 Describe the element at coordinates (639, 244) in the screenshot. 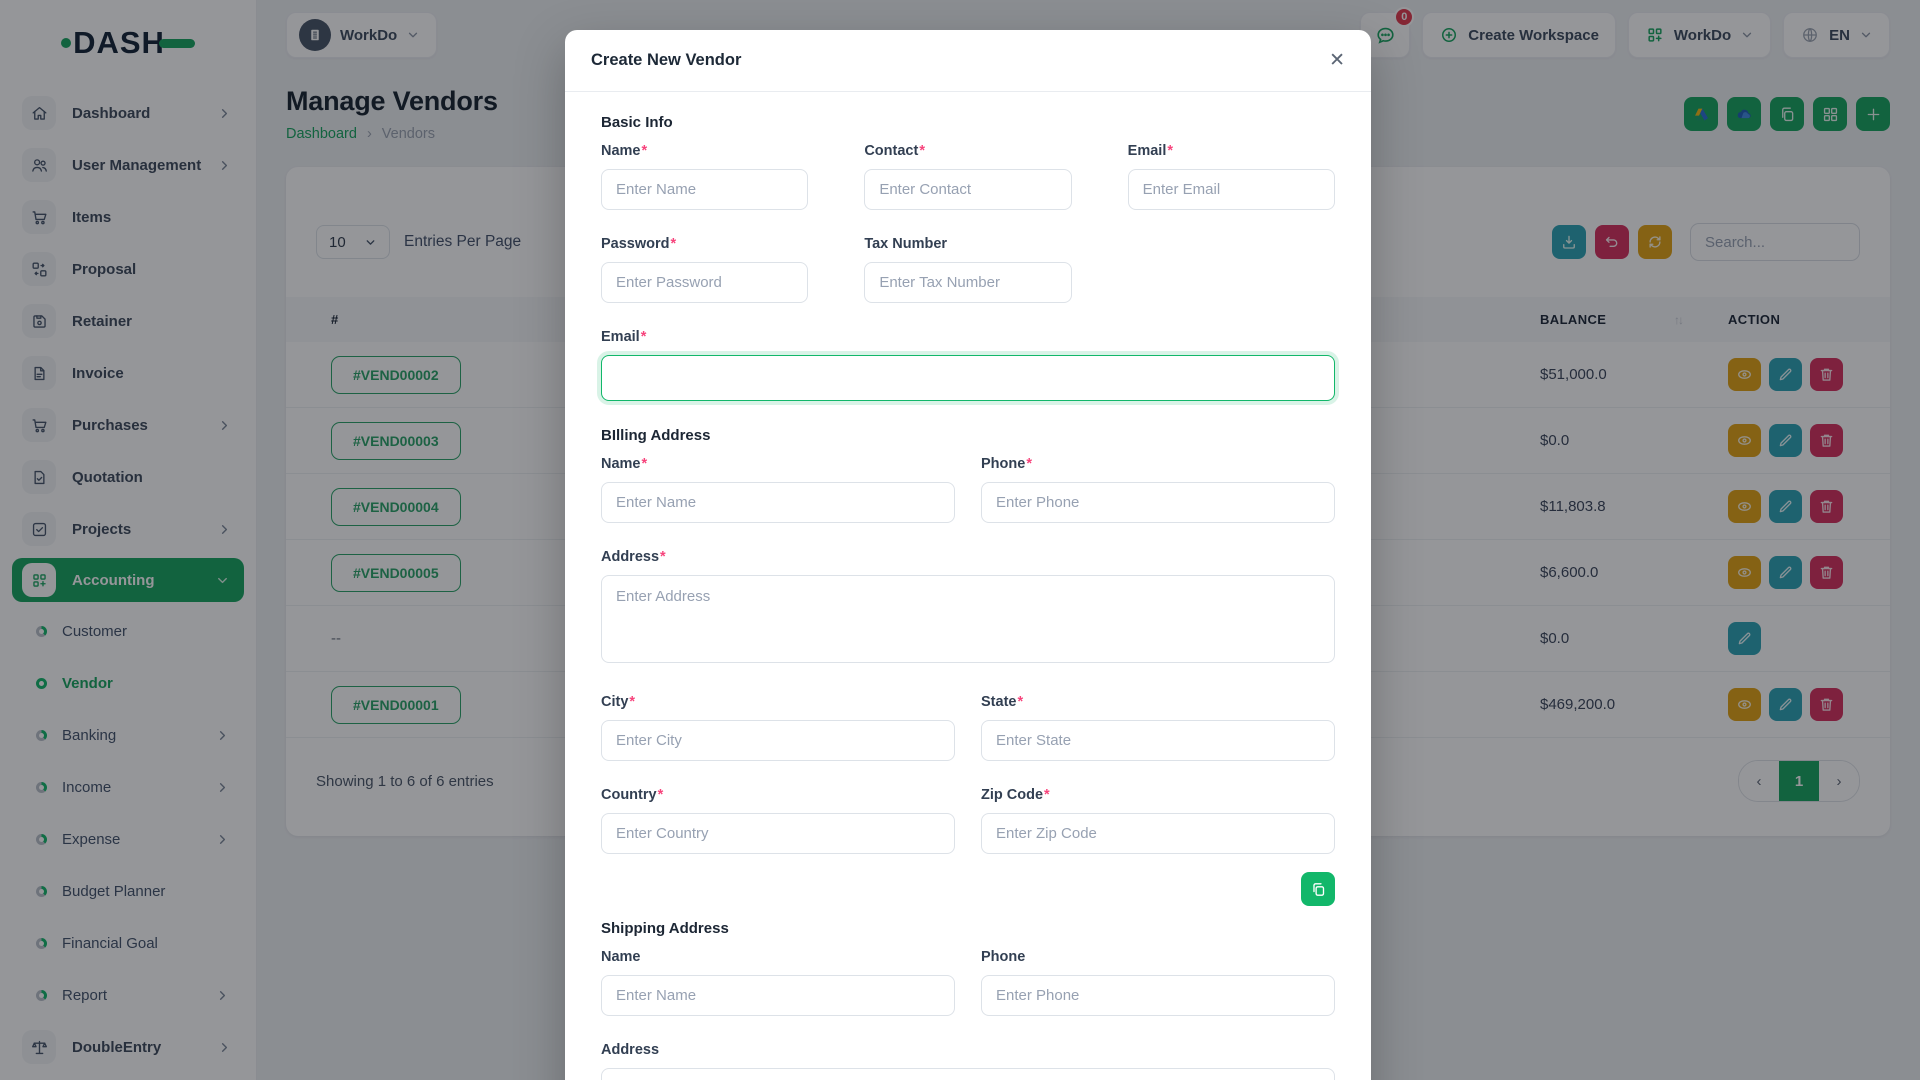

I see `field-label: Password*` at that location.